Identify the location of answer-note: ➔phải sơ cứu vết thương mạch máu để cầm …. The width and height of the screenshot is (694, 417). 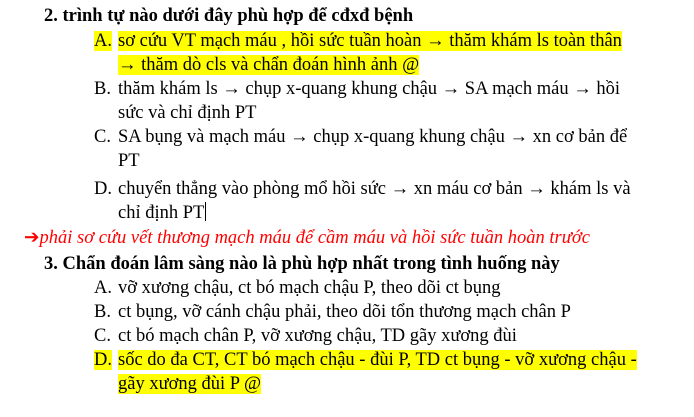
(307, 238).